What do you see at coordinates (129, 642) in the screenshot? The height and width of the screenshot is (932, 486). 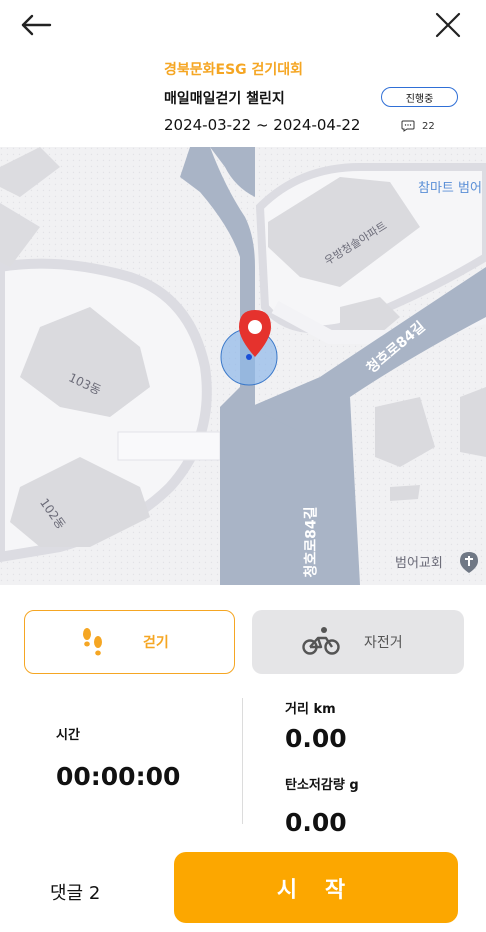 I see `mode-walk-button: 걷기` at bounding box center [129, 642].